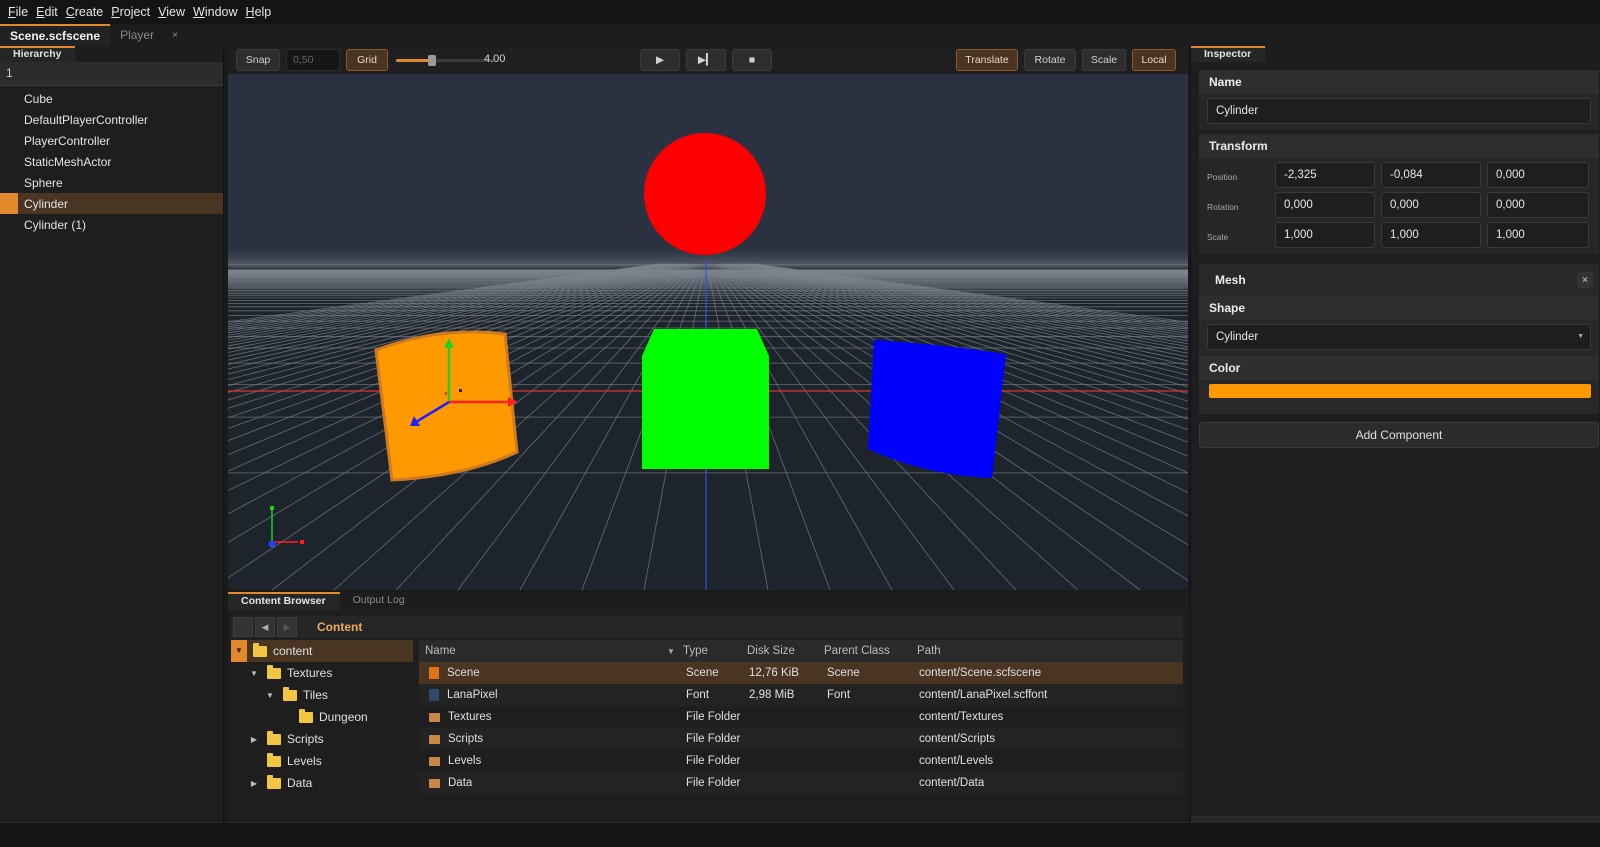  Describe the element at coordinates (1431, 235) in the screenshot. I see `scale-y-input: 1,000` at that location.